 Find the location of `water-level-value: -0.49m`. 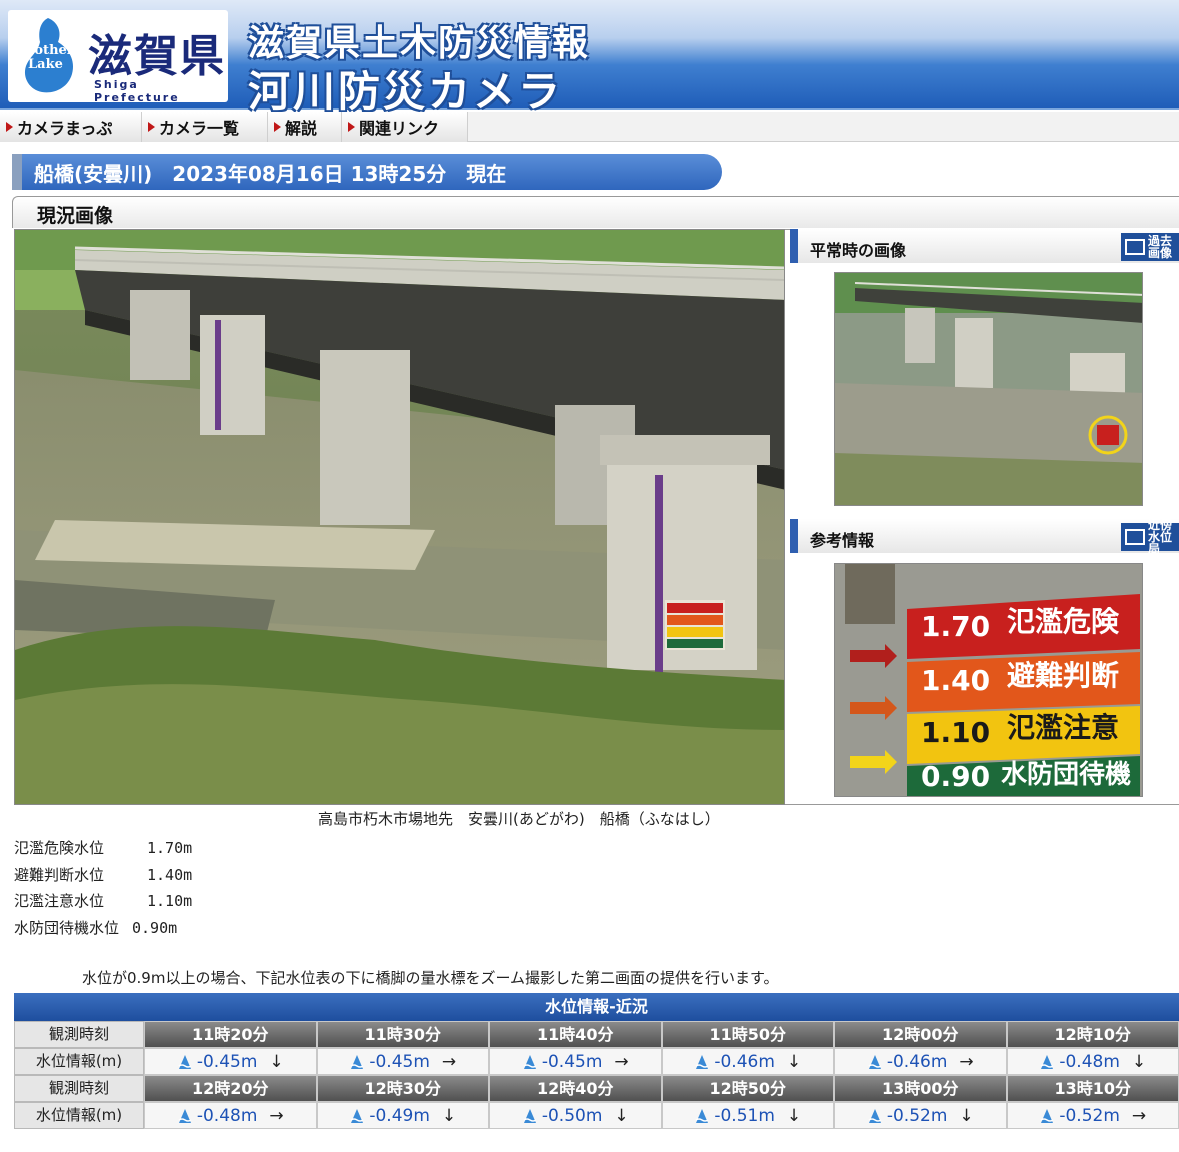

water-level-value: -0.49m is located at coordinates (399, 1115).